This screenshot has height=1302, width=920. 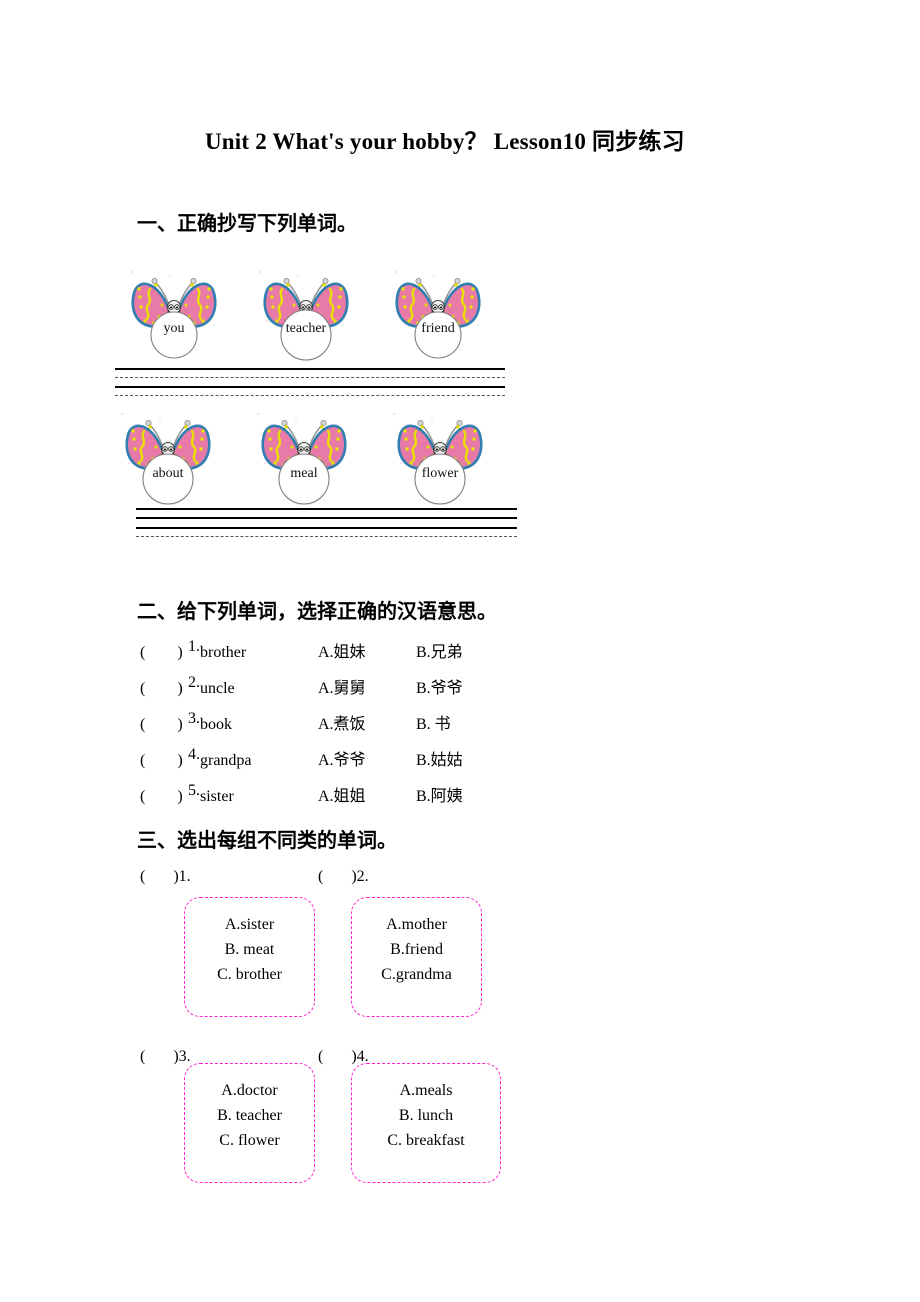 What do you see at coordinates (426, 1140) in the screenshot?
I see `option-item: C. breakfast` at bounding box center [426, 1140].